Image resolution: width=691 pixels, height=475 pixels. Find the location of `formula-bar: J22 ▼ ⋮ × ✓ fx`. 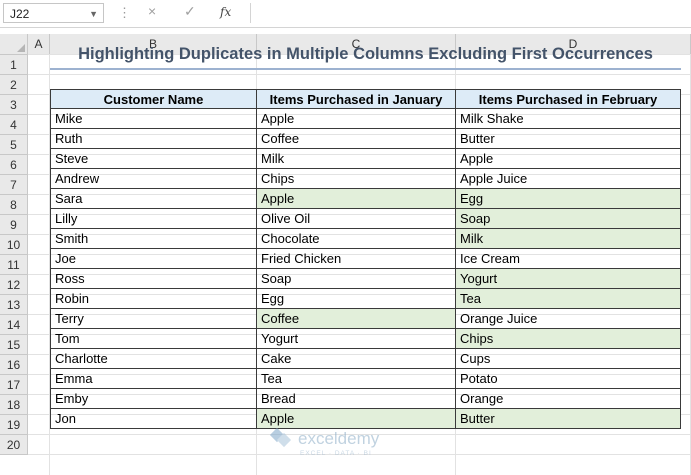

formula-bar: J22 ▼ ⋮ × ✓ fx is located at coordinates (345, 14).